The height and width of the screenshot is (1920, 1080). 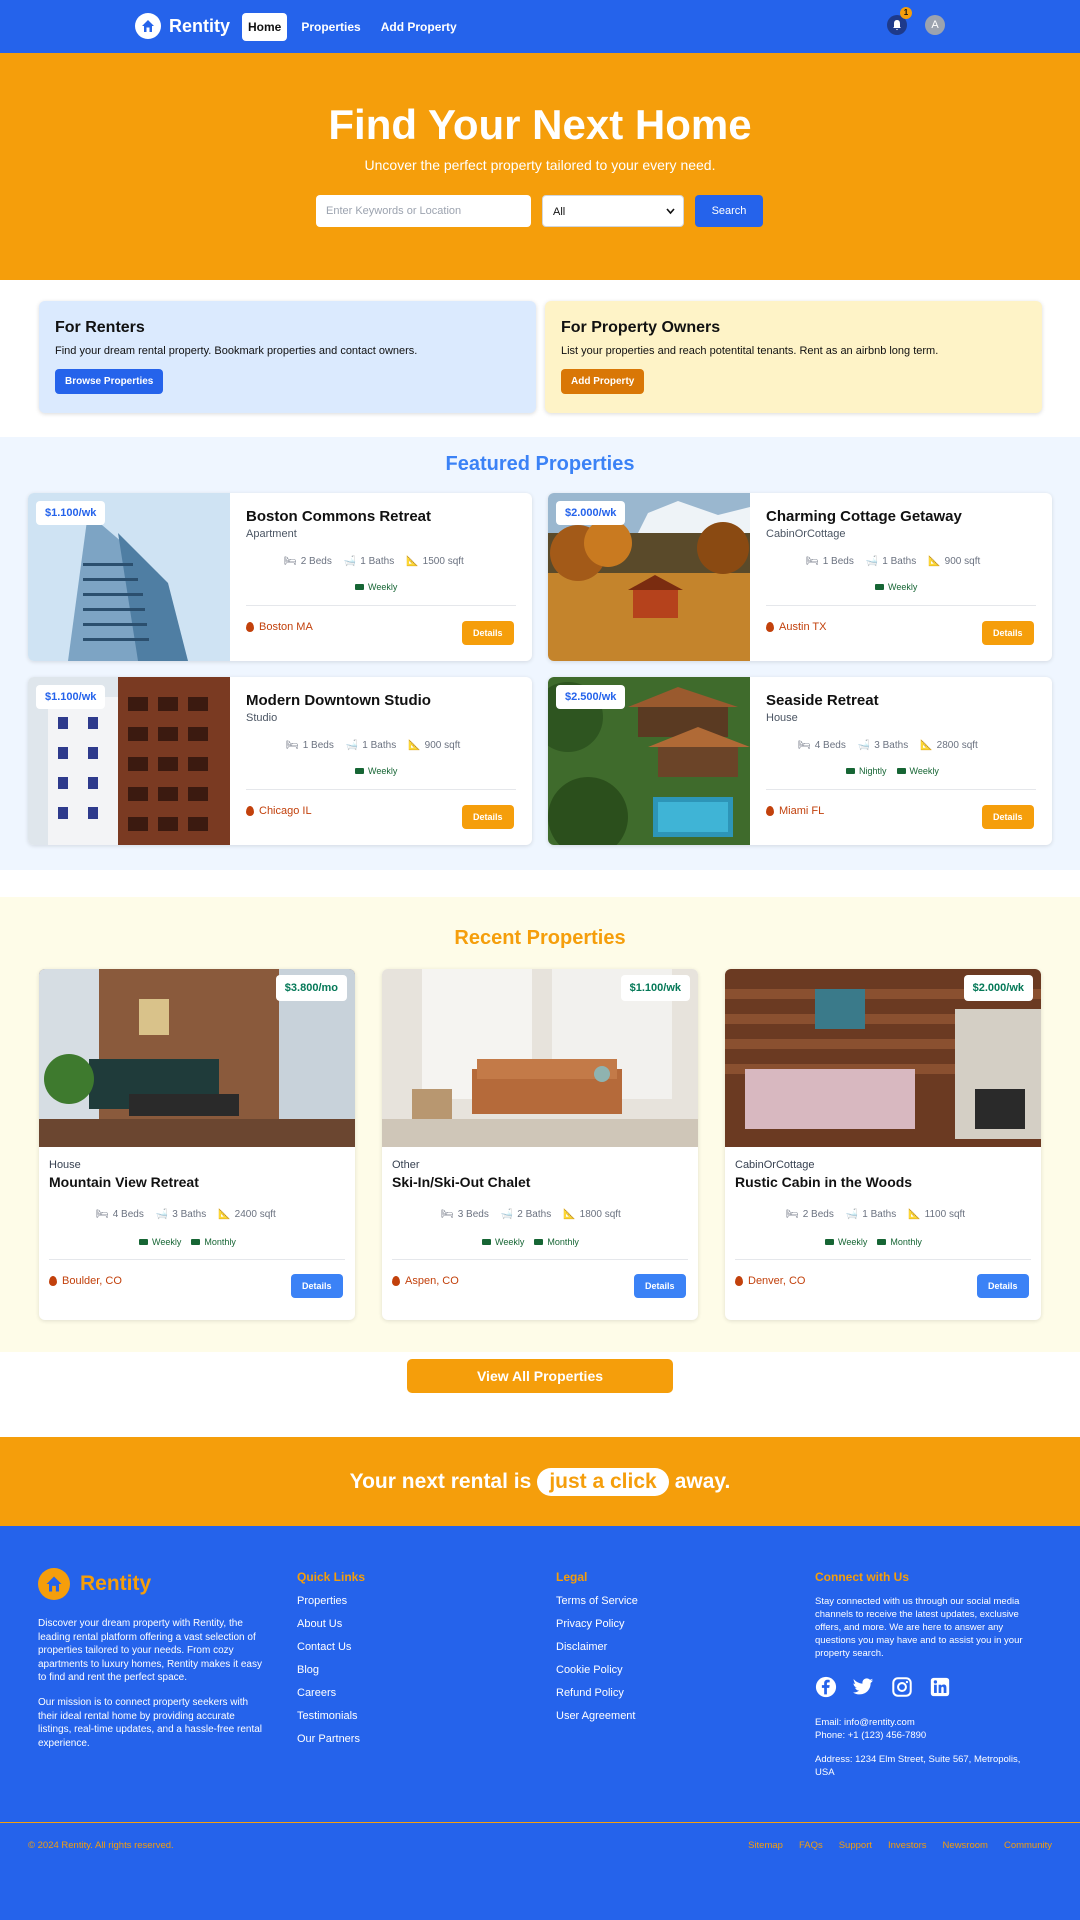 I want to click on nav-properties-link: Properties, so click(x=330, y=27).